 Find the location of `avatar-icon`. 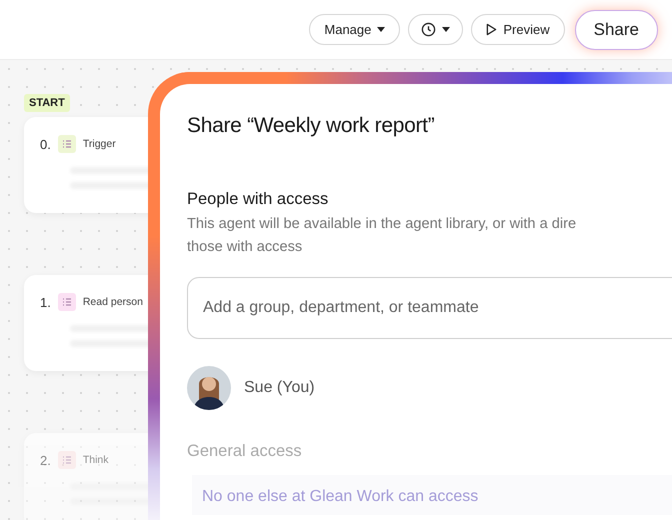

avatar-icon is located at coordinates (209, 388).